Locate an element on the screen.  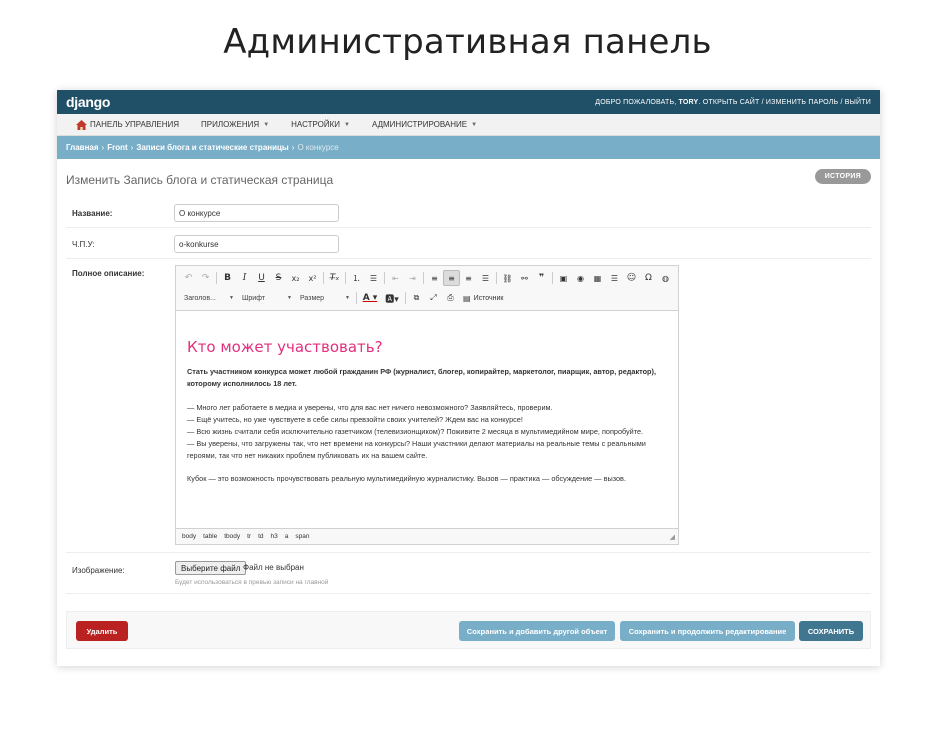
align-justify-icon: ☰ is located at coordinates (485, 278).